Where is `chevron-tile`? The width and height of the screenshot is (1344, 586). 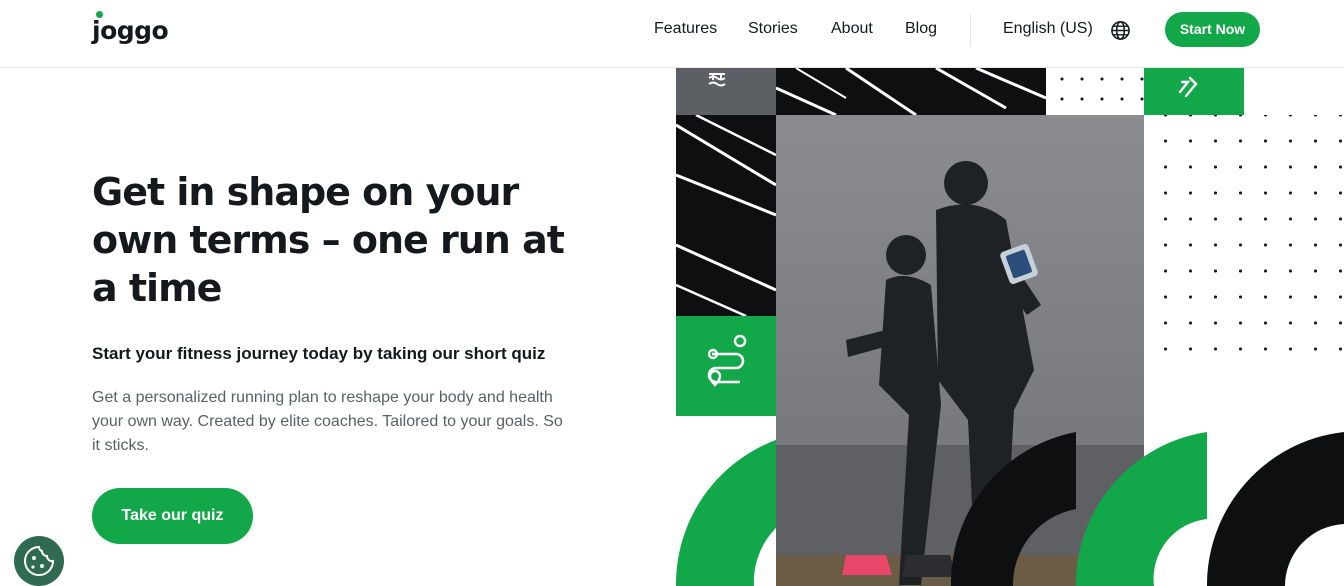
chevron-tile is located at coordinates (1194, 91).